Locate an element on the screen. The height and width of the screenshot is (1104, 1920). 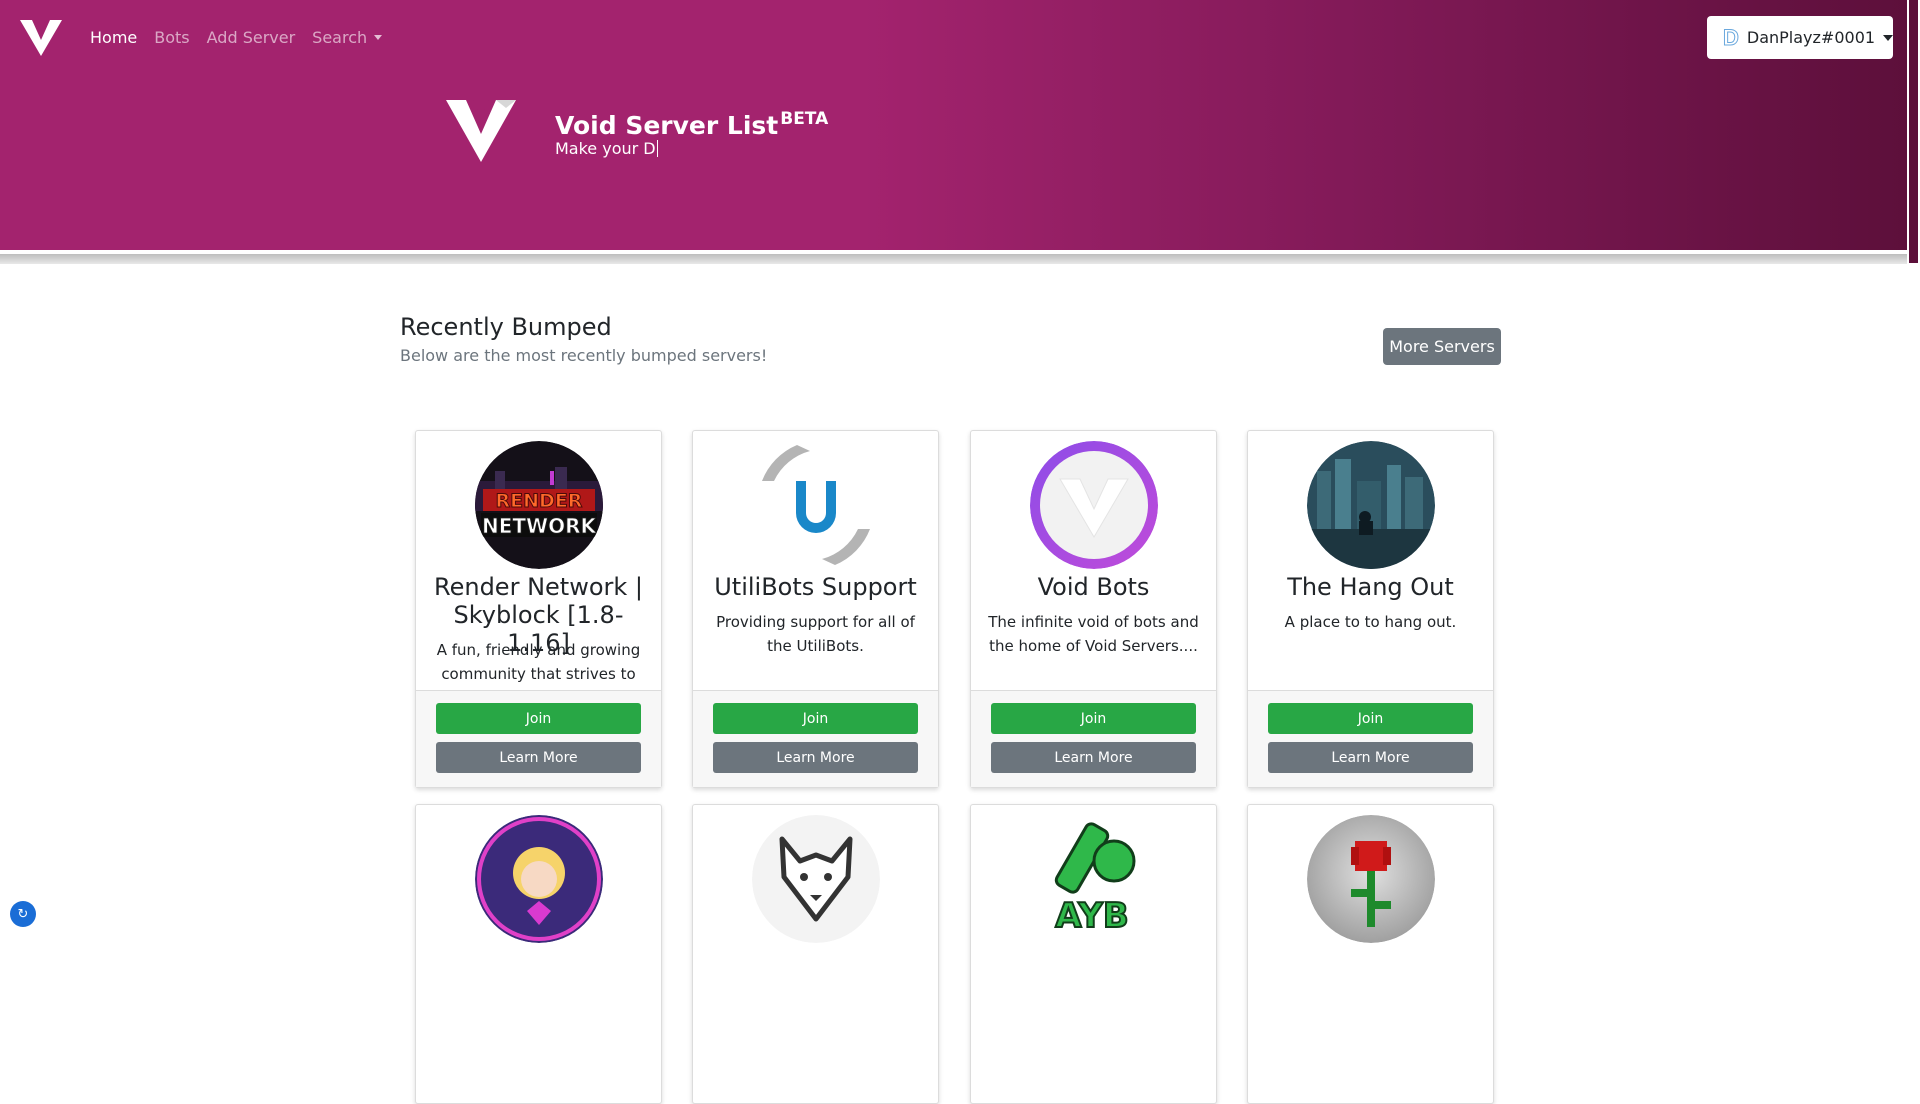
server-name: The Hang Out is located at coordinates (1370, 587).